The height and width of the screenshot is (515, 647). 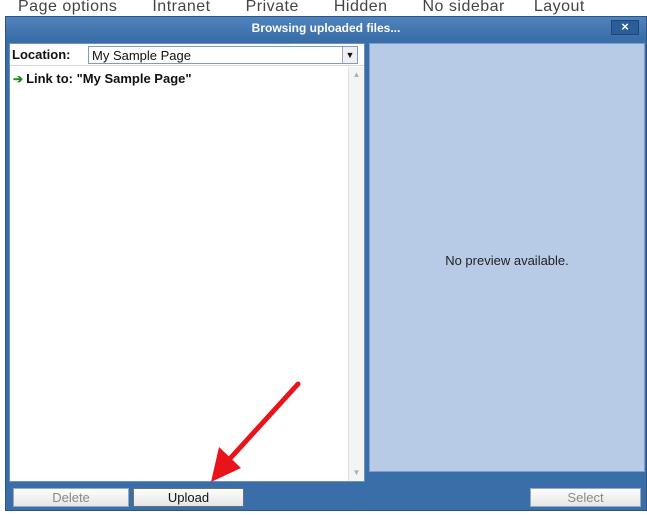 I want to click on select-button: Select, so click(x=585, y=497).